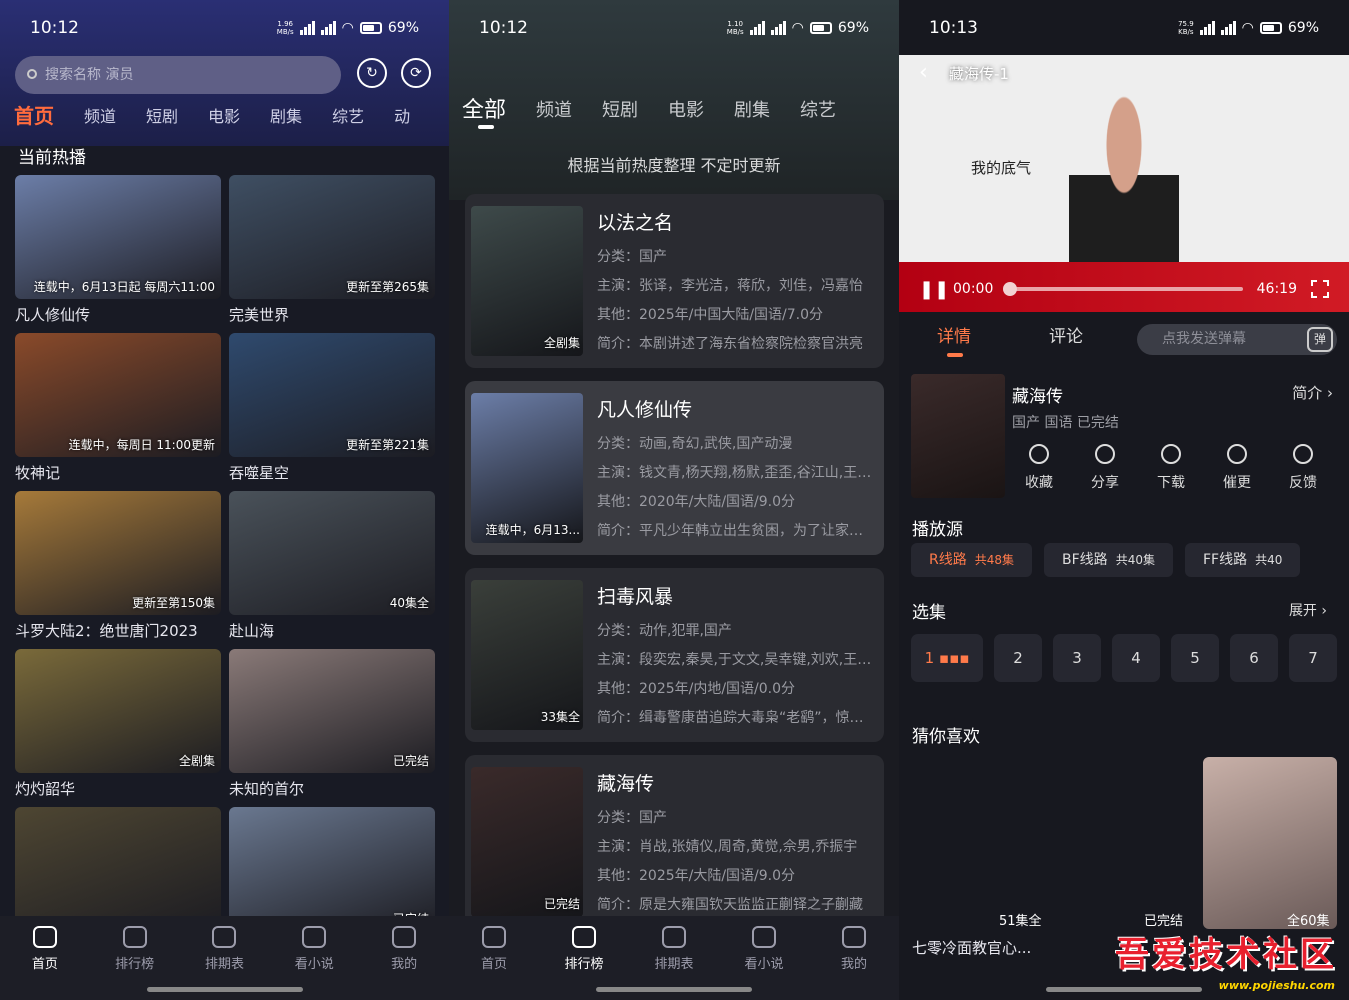 The width and height of the screenshot is (1349, 1000). Describe the element at coordinates (727, 847) in the screenshot. I see `ranking-cast: 主演：肖战,张婧仪,周奇,黄觉,佘男,乔振宇` at that location.